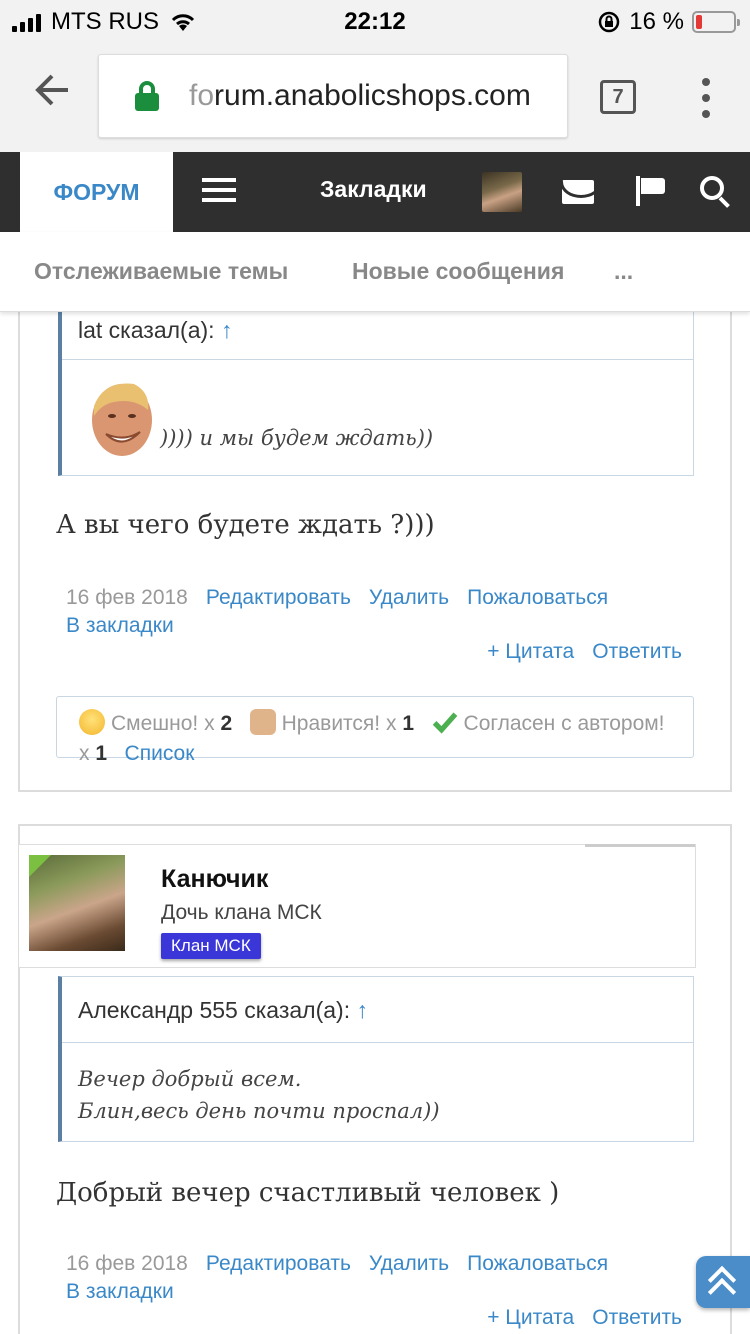 This screenshot has height=1334, width=750. What do you see at coordinates (699, 22) in the screenshot?
I see `battery-fill` at bounding box center [699, 22].